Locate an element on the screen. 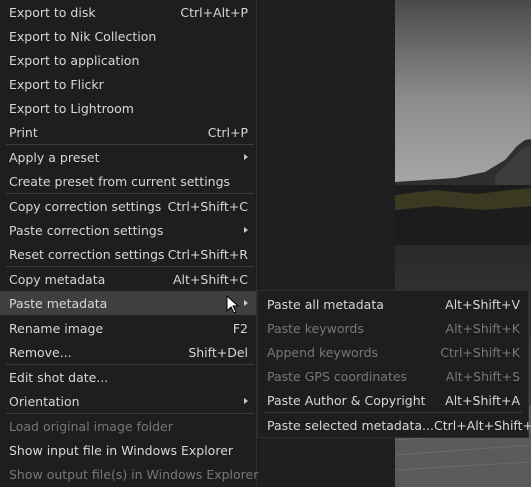  menu-item-label: Append keywords is located at coordinates (323, 352).